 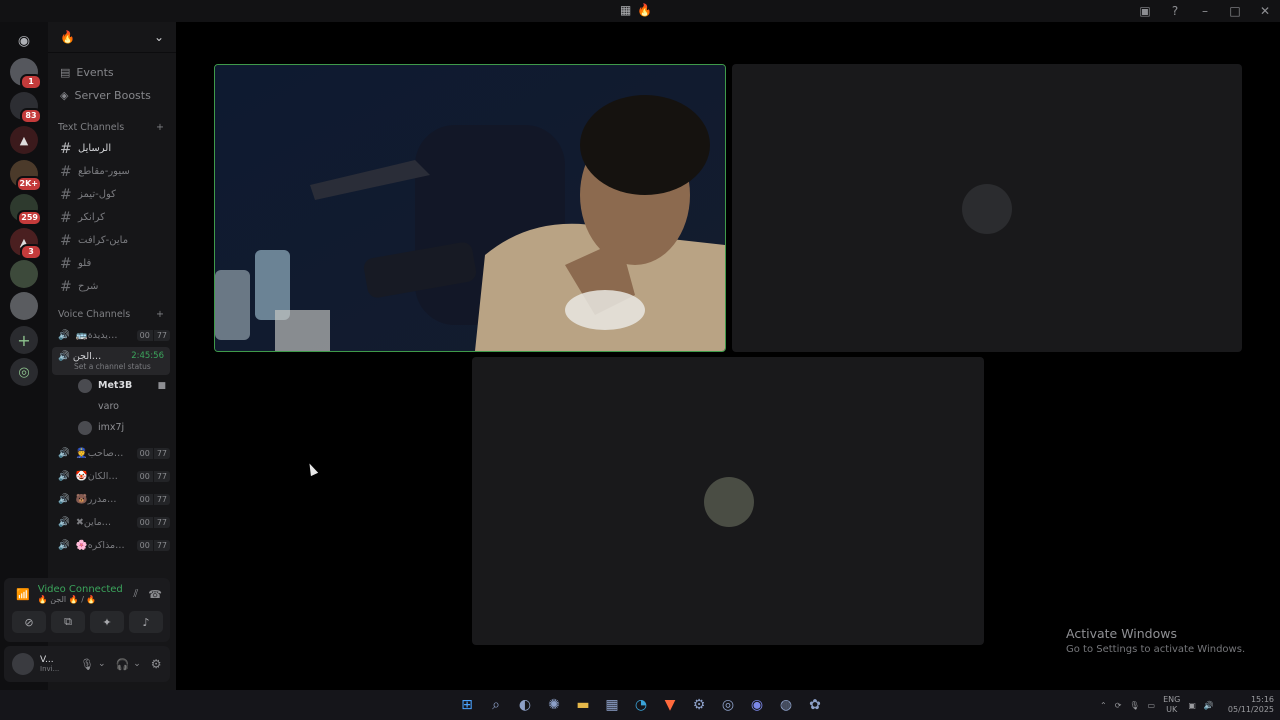 What do you see at coordinates (112, 217) in the screenshot?
I see `text-channel: # كرانكر` at bounding box center [112, 217].